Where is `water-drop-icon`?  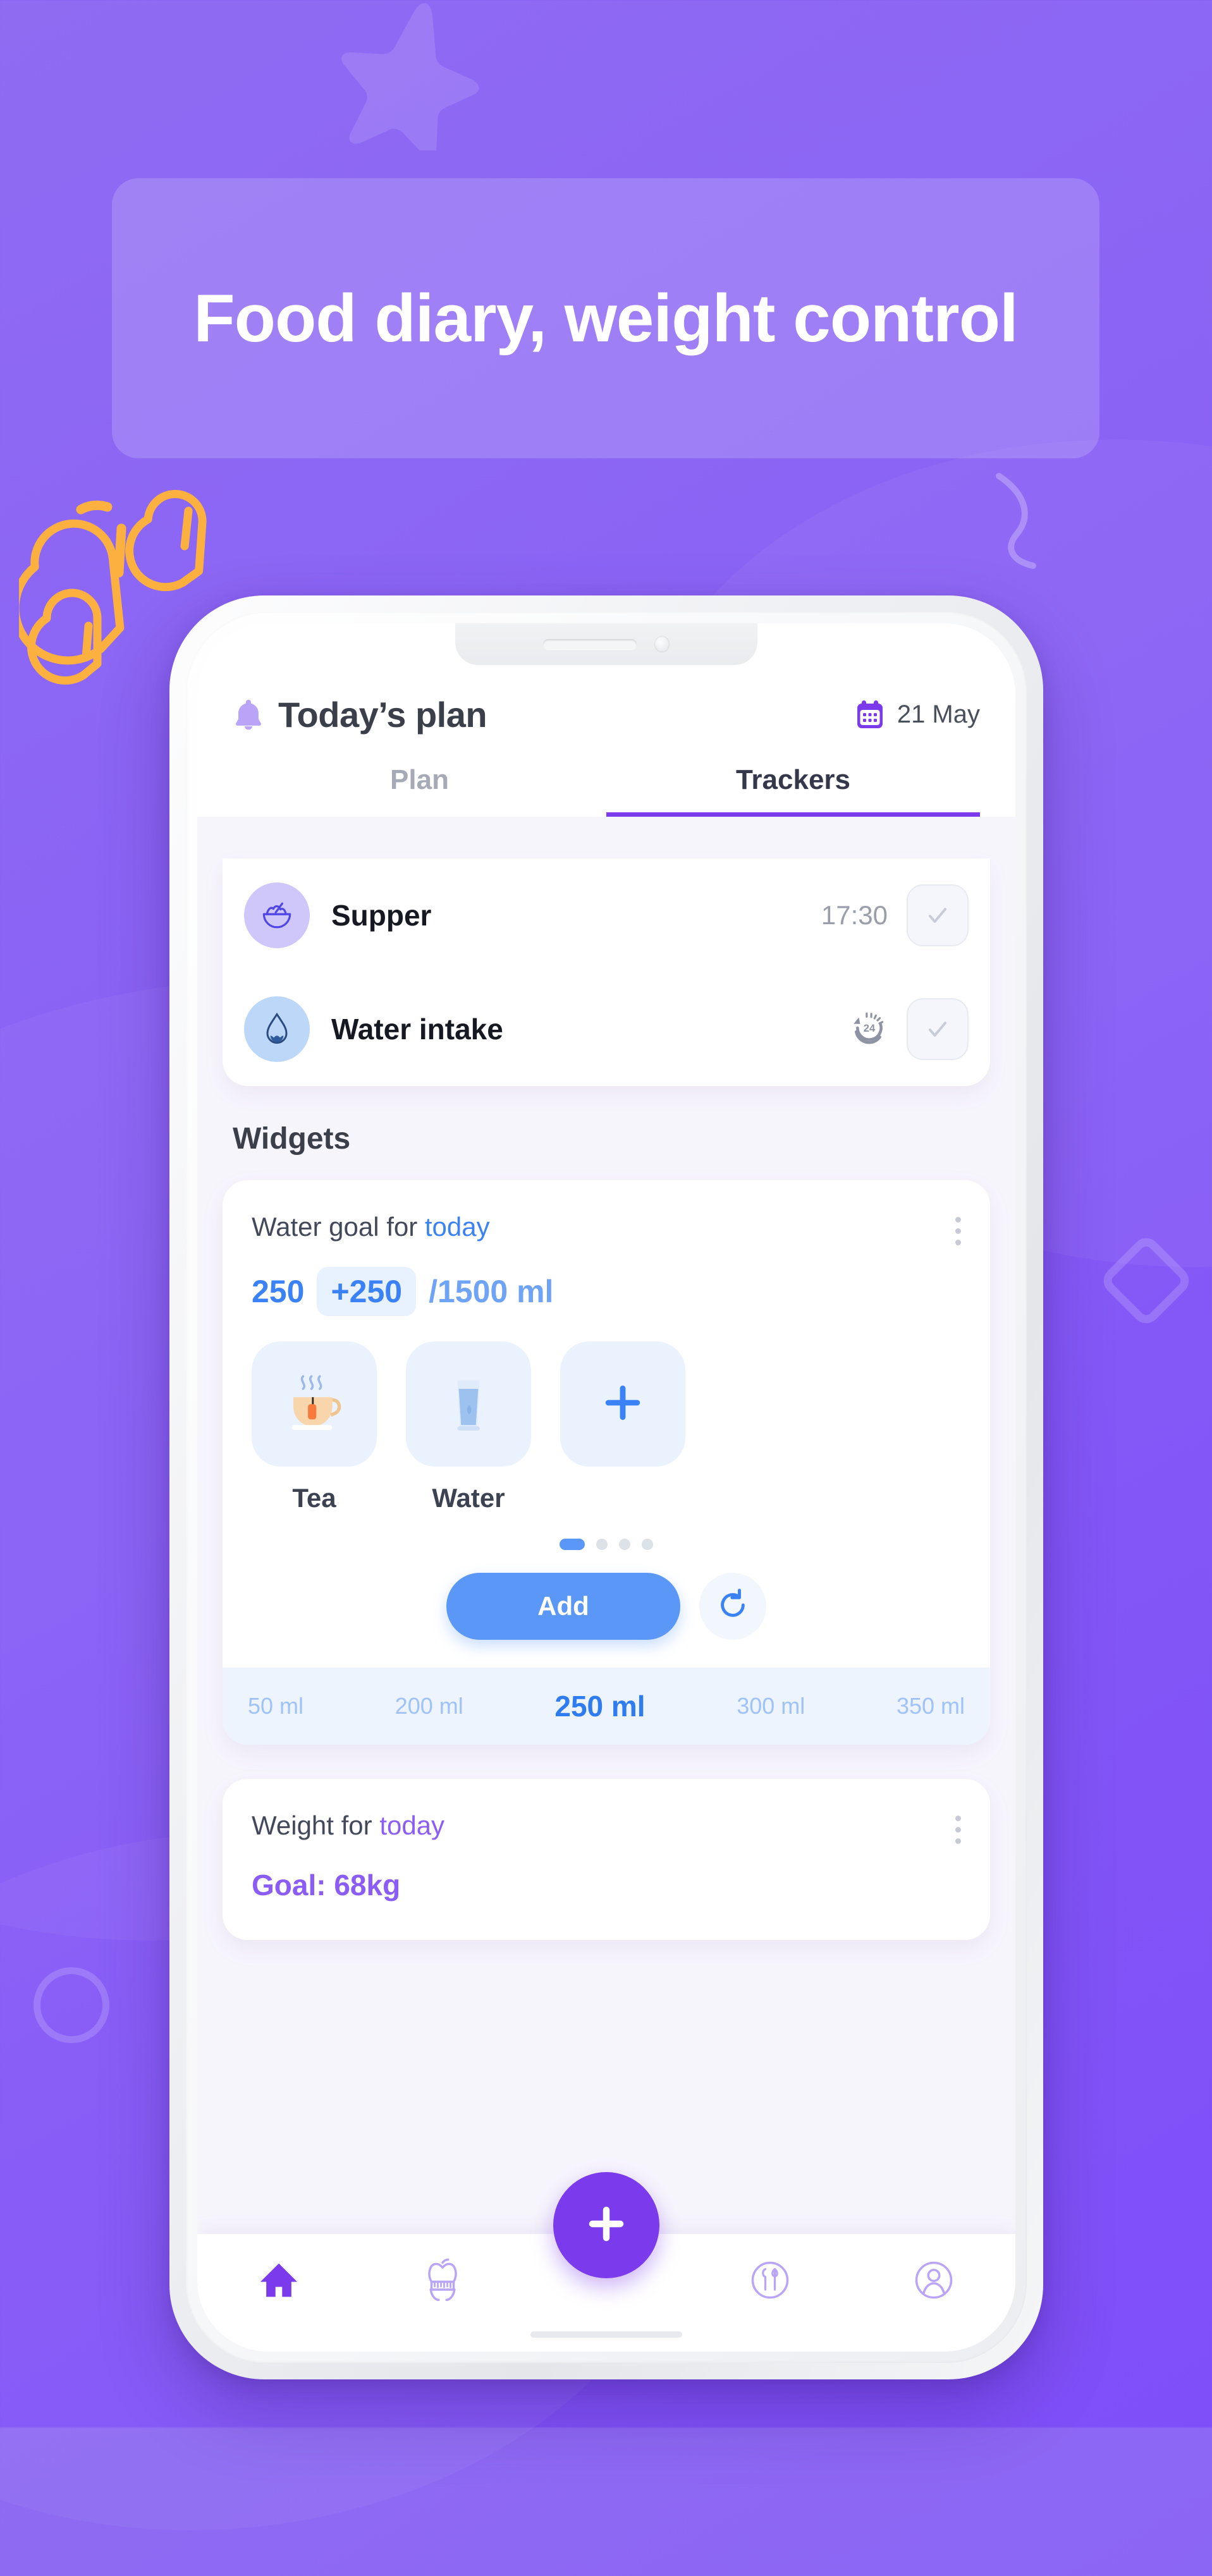 water-drop-icon is located at coordinates (277, 1029).